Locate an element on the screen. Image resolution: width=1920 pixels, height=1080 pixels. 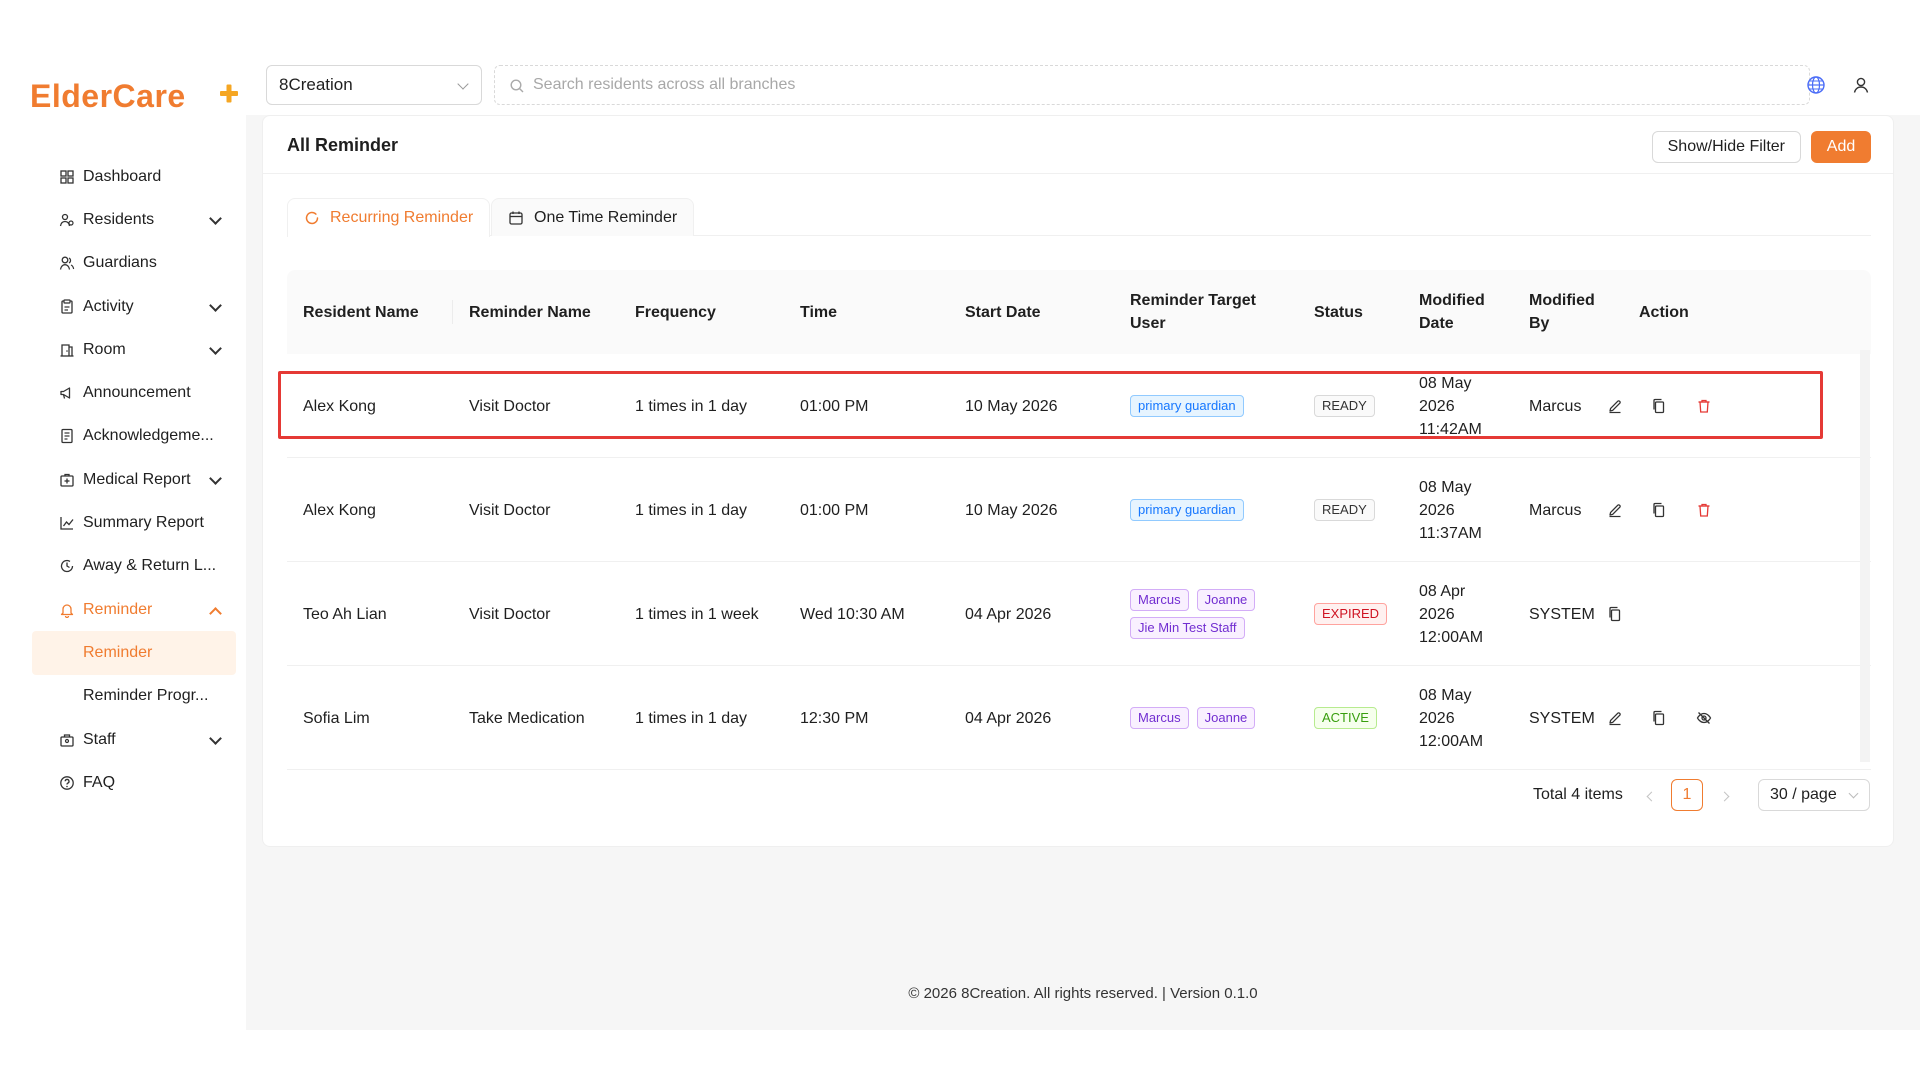
search-placeholder: Search residents across all branches is located at coordinates (664, 84).